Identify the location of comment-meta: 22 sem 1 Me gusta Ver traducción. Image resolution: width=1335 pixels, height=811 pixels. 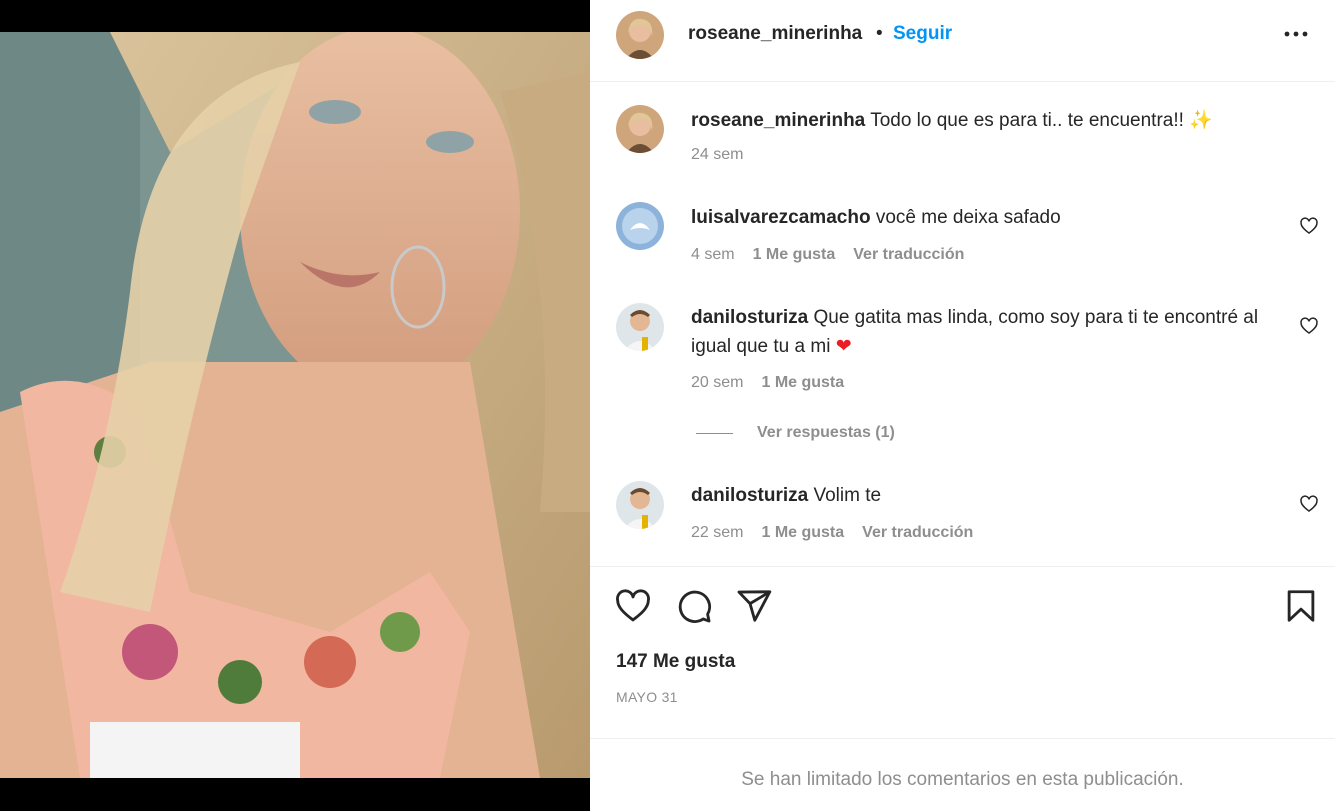
(832, 533).